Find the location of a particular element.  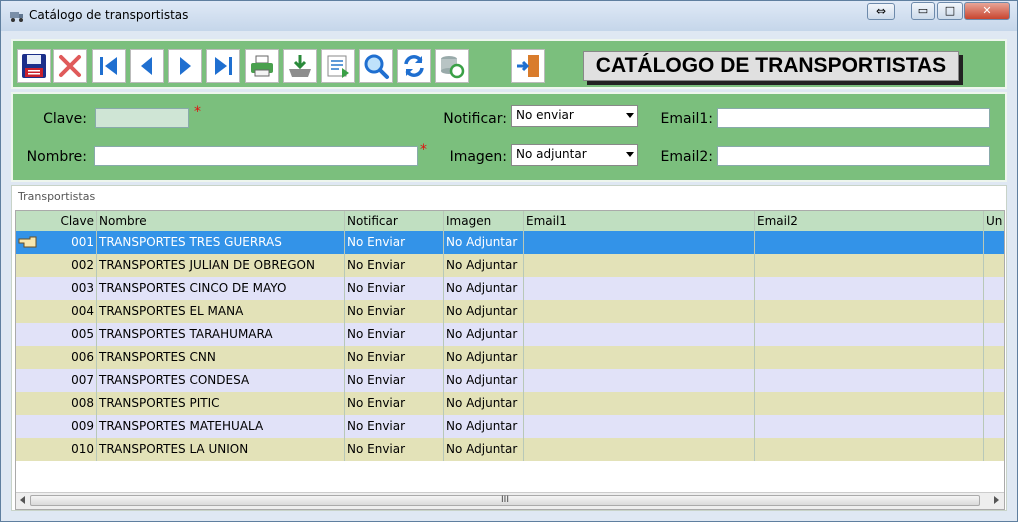

table-row: 006 TRANSPORTES CNN No Enviar No Adjuntar is located at coordinates (510, 357).